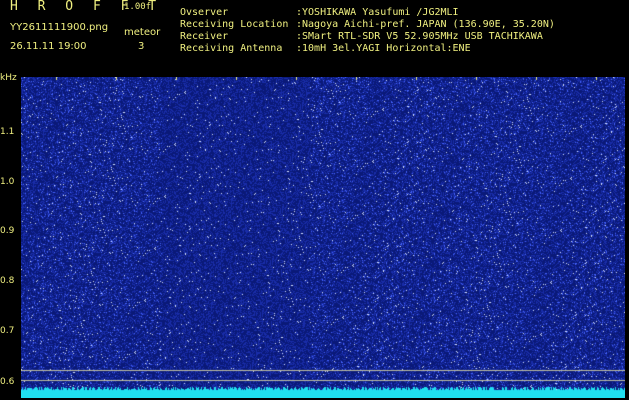 The width and height of the screenshot is (629, 400). I want to click on observer-label: Ovserver, so click(204, 12).